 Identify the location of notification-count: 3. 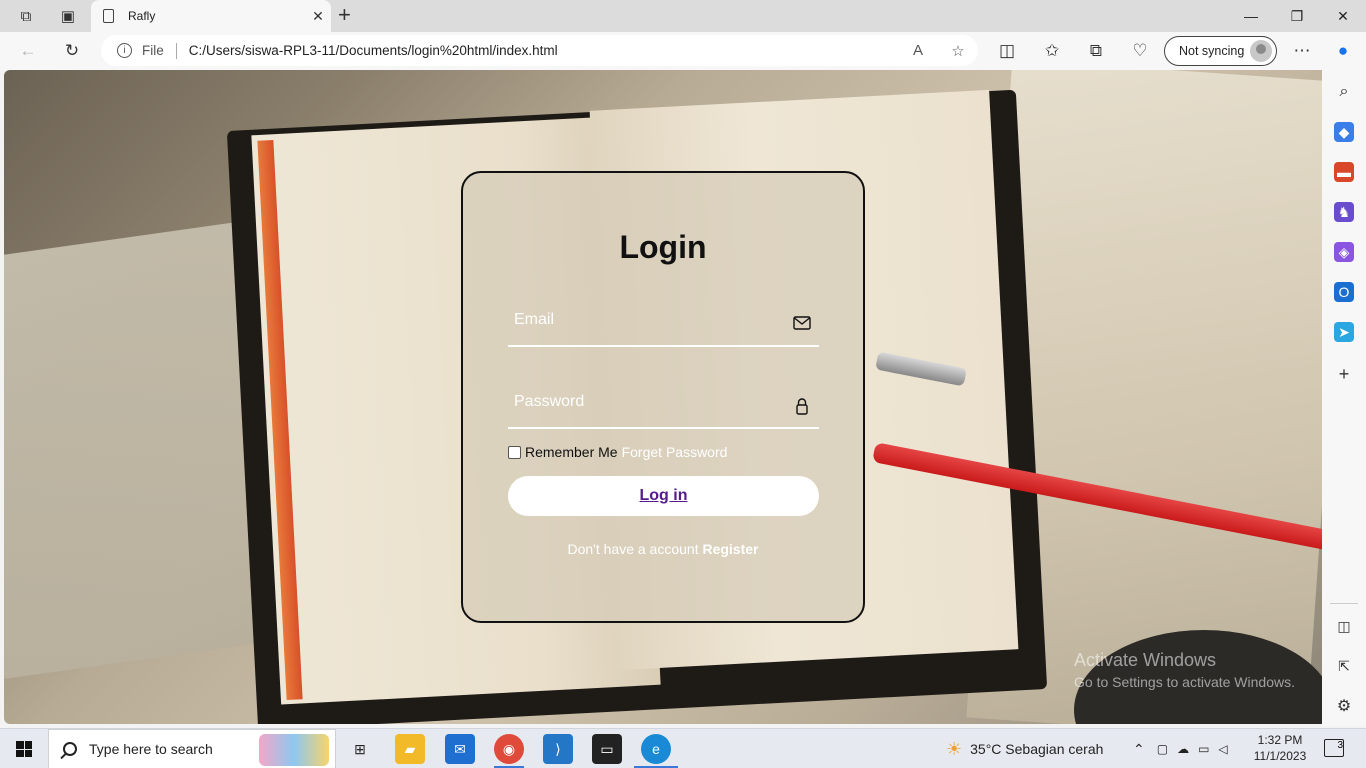
(1340, 745).